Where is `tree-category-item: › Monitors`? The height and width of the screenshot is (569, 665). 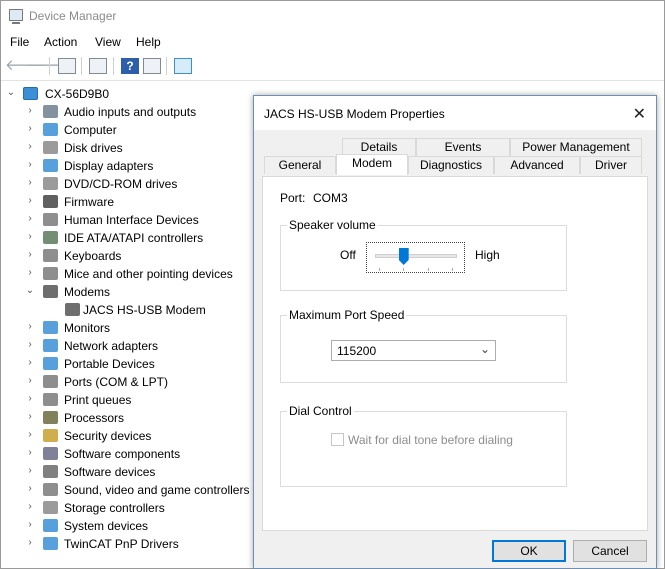 tree-category-item: › Monitors is located at coordinates (131, 328).